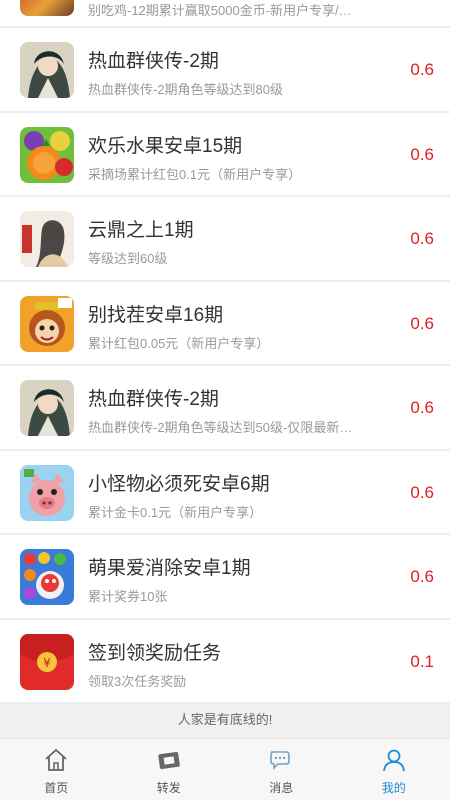  Describe the element at coordinates (156, 315) in the screenshot. I see `item-title: 别找茬安卓16期` at that location.